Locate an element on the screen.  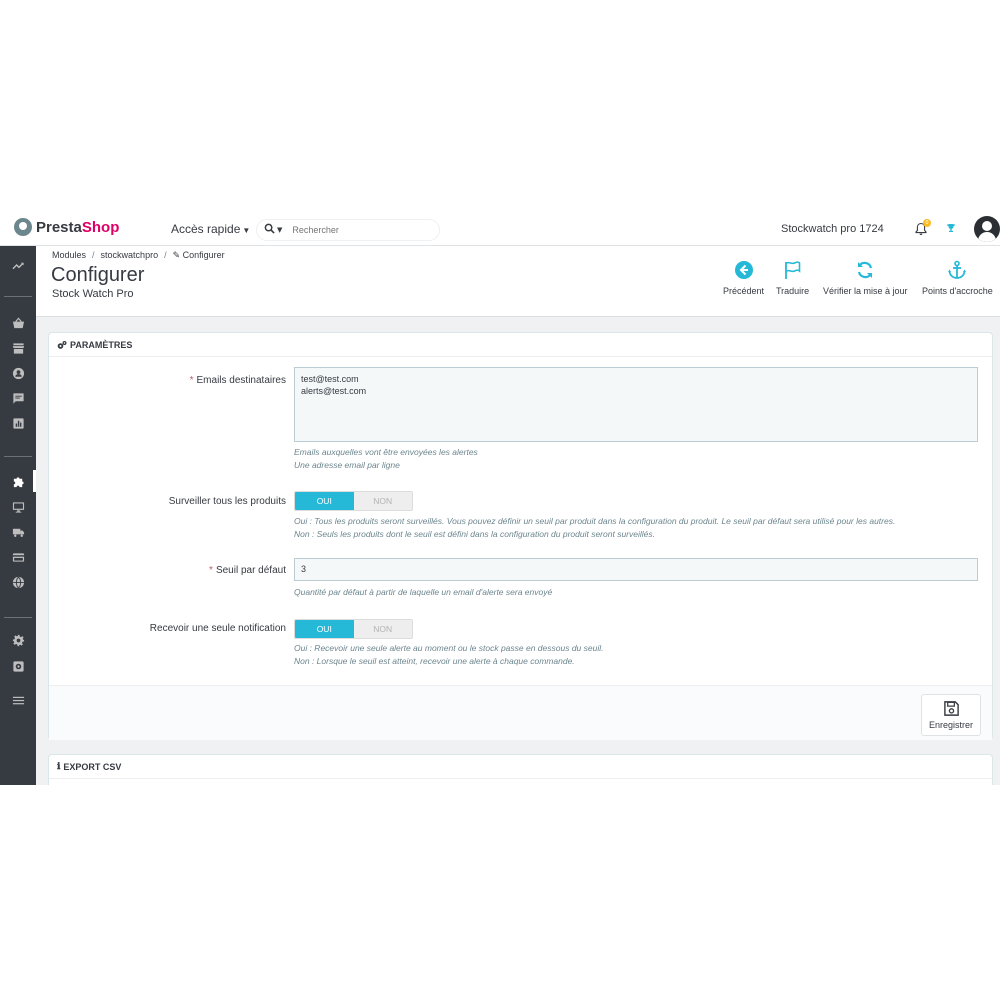
trophy-icon is located at coordinates (951, 228).